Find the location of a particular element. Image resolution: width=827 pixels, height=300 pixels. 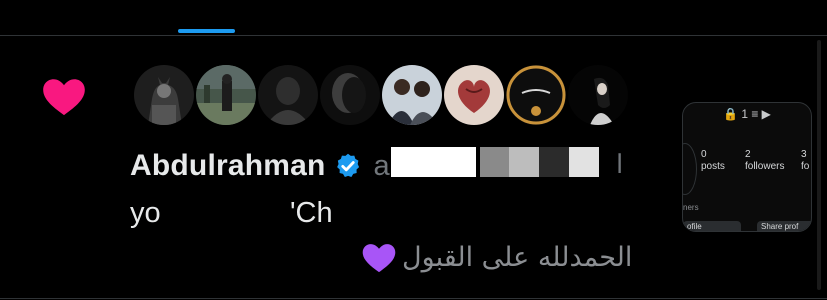

handle-trailing: ا is located at coordinates (620, 164).